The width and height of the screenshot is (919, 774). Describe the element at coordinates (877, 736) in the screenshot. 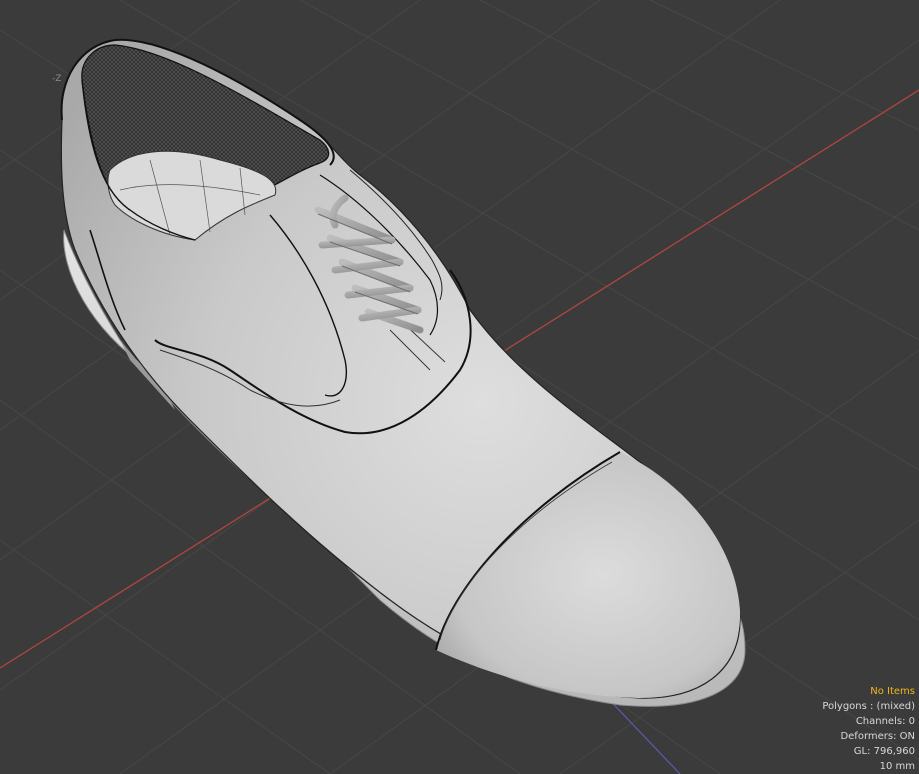

I see `deformers-status: Deformers: ON` at that location.